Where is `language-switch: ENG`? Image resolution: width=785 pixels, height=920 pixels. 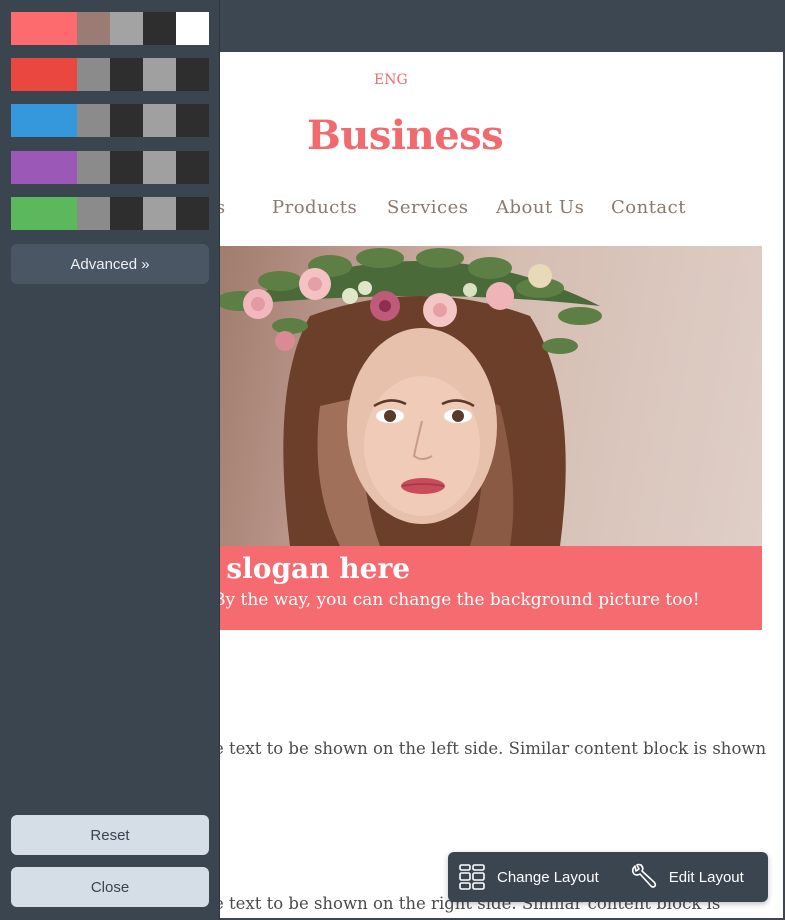
language-switch: ENG is located at coordinates (391, 80).